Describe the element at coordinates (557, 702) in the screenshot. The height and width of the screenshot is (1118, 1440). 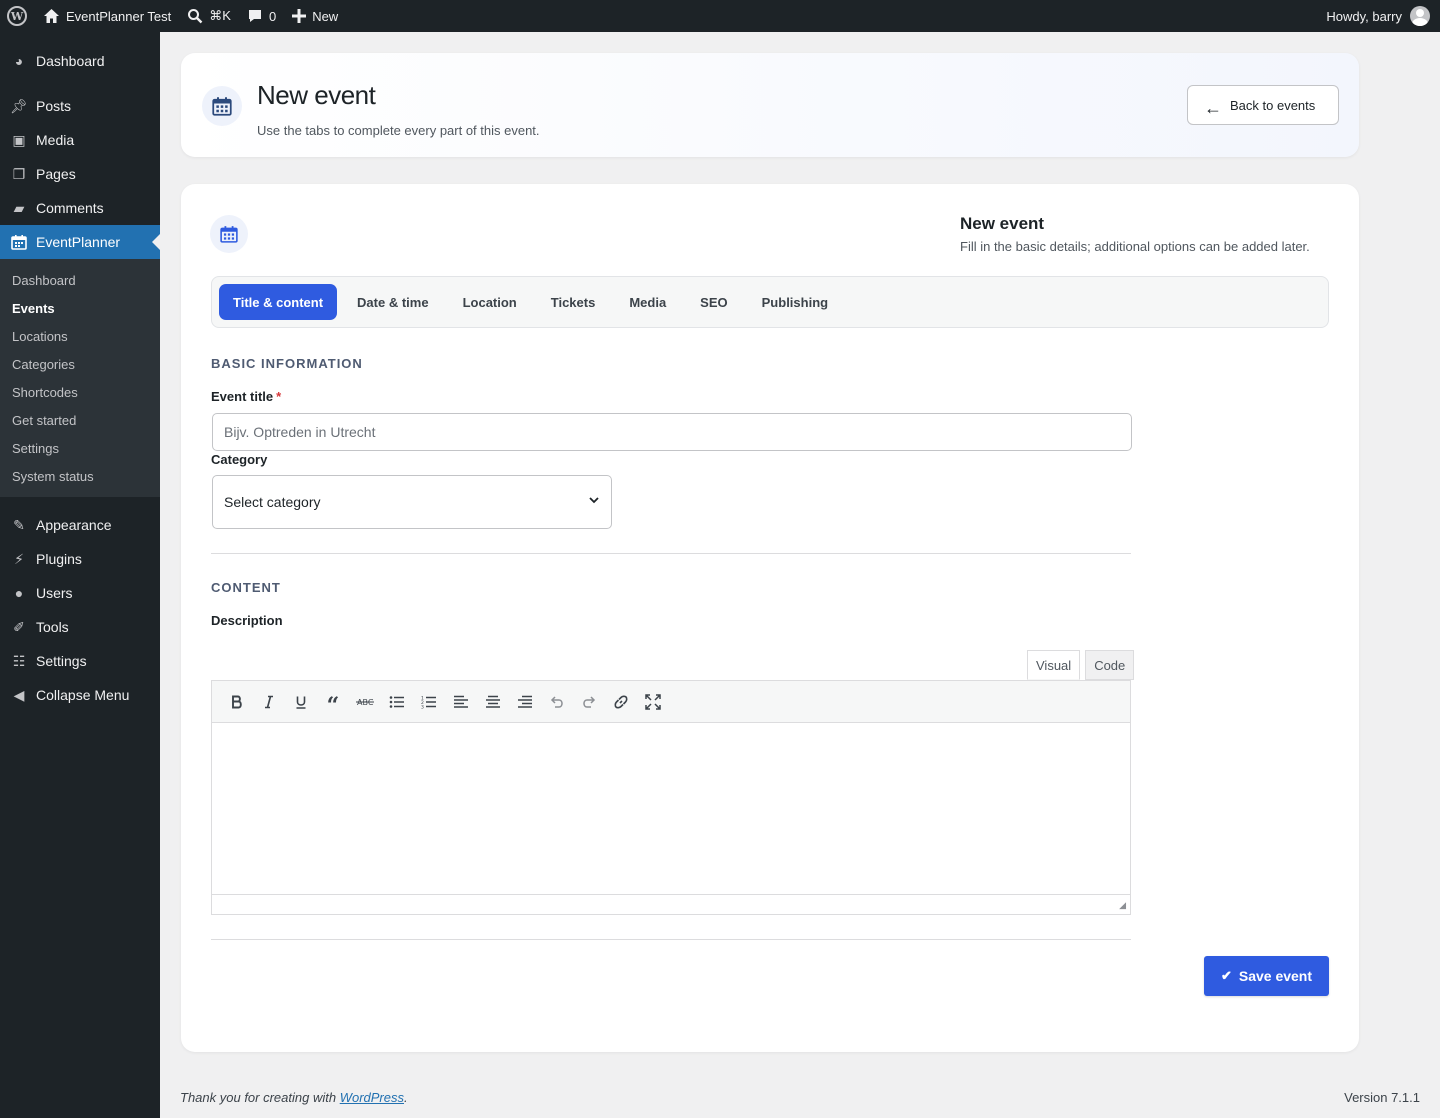
I see `undo-icon` at that location.